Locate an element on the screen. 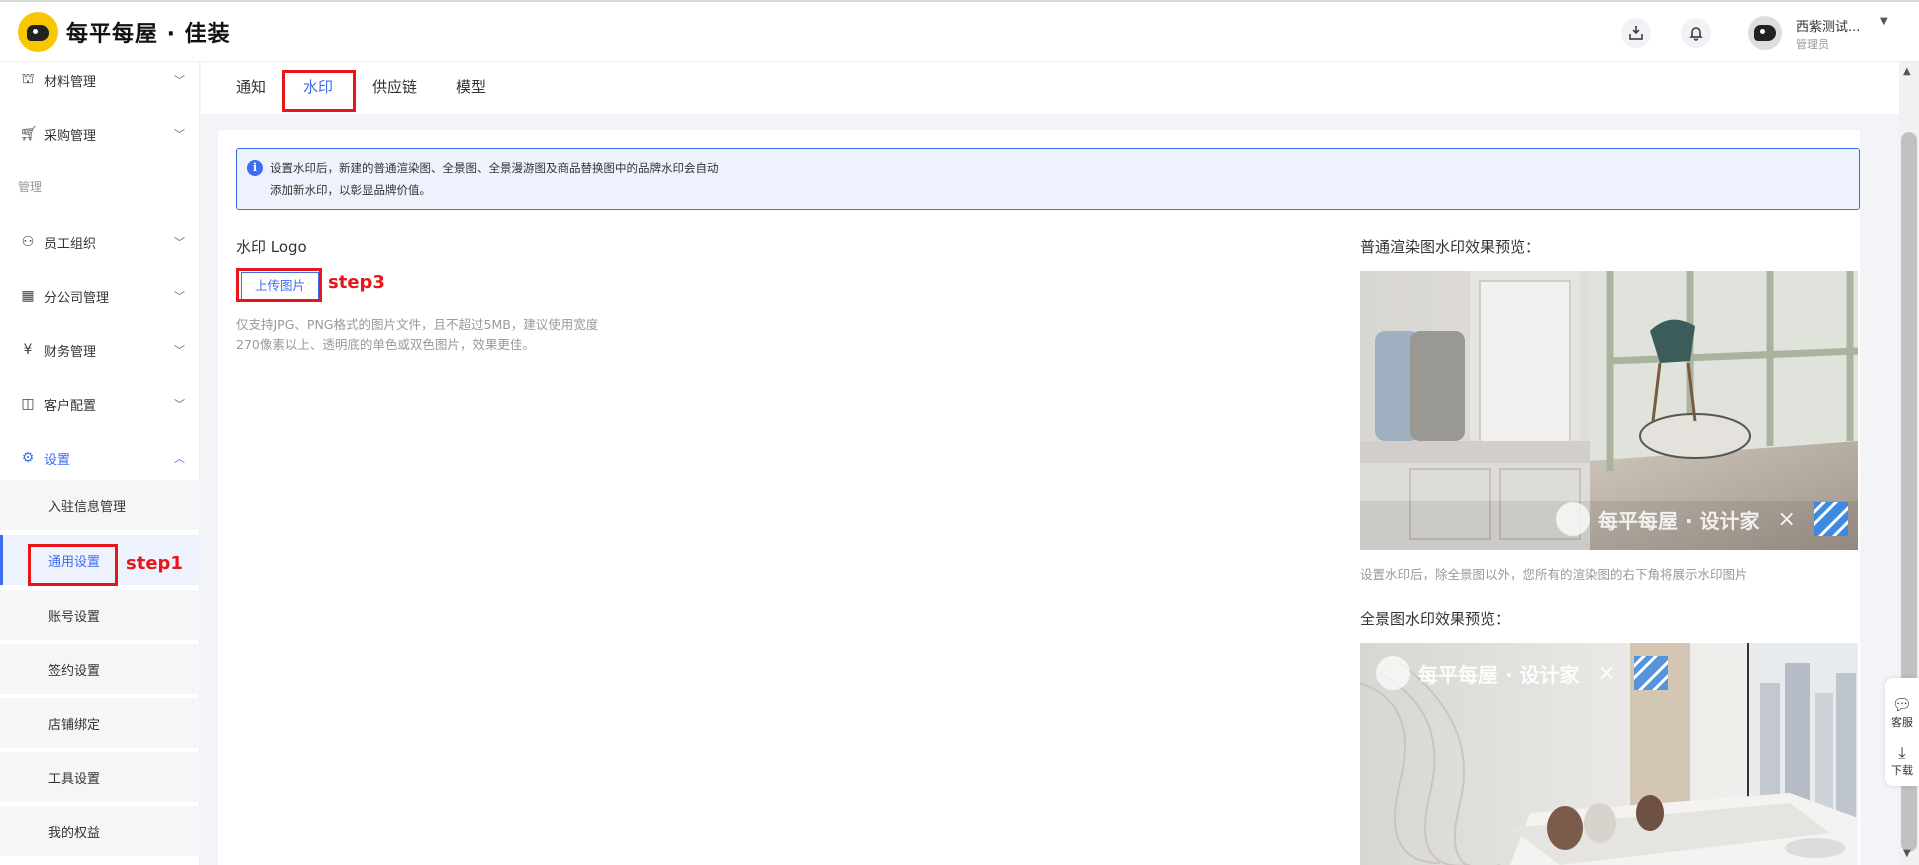 This screenshot has width=1919, height=865. sidebar-subitem-label: 账号设置 is located at coordinates (74, 617).